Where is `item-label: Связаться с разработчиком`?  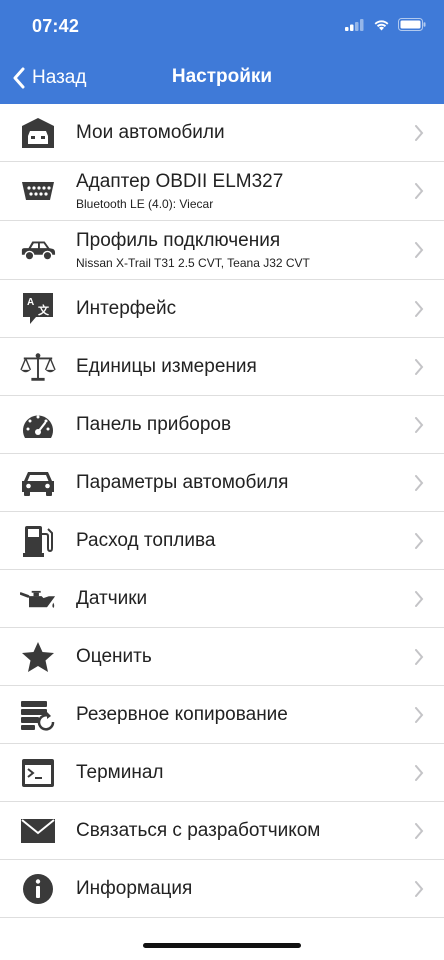
item-label: Связаться с разработчиком is located at coordinates (198, 830).